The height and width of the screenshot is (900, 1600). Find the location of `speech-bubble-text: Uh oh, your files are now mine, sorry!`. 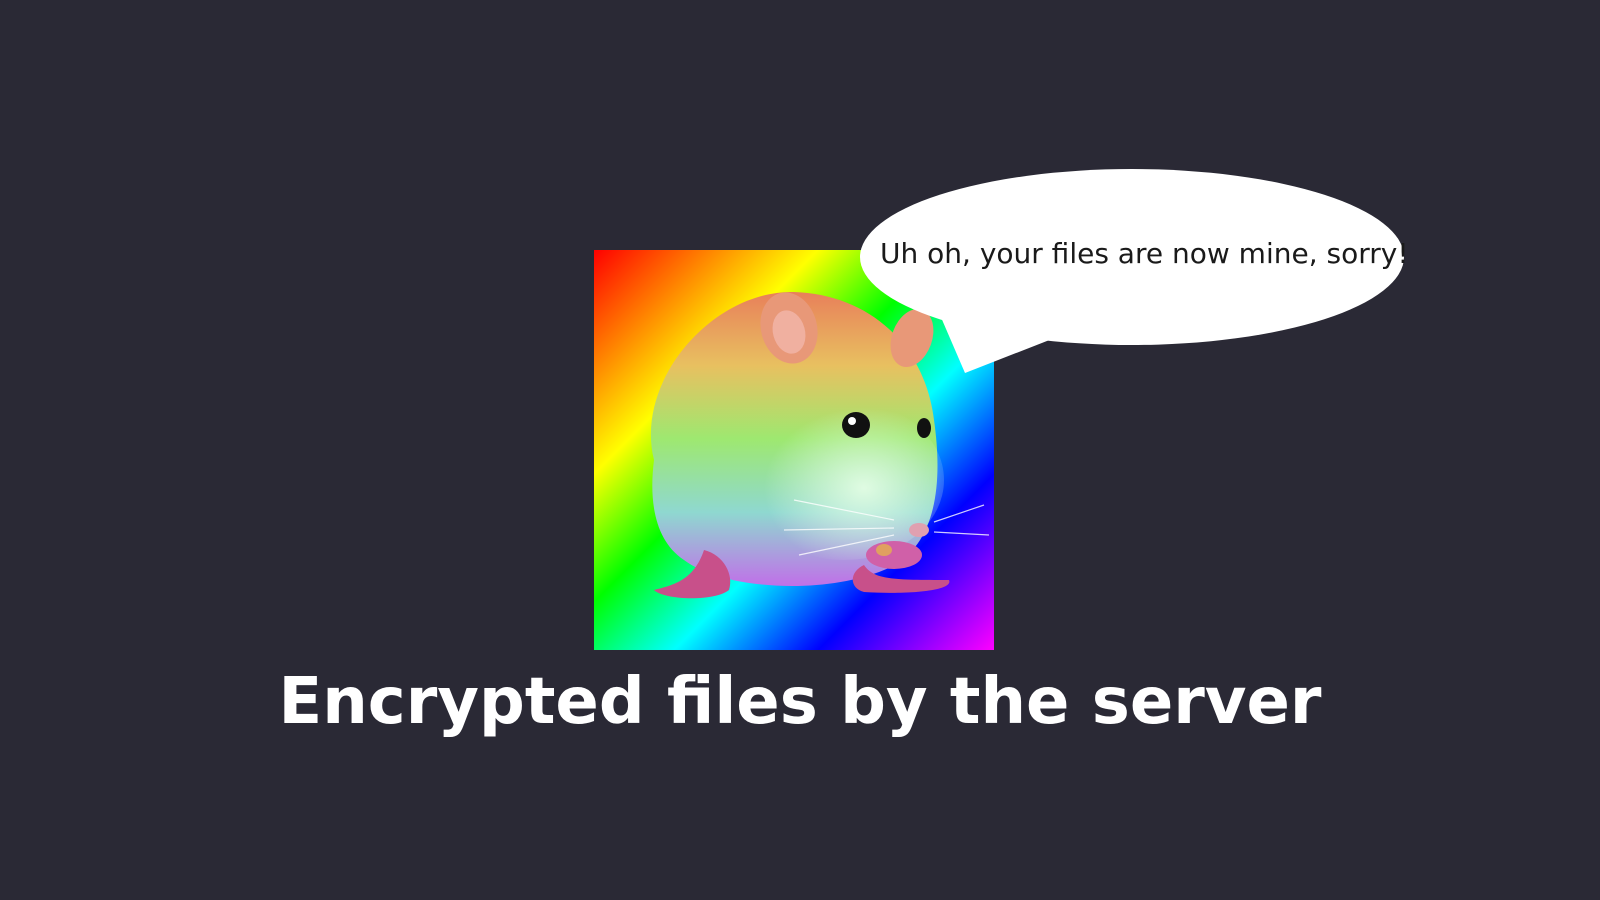

speech-bubble-text: Uh oh, your files are now mine, sorry! is located at coordinates (1144, 253).